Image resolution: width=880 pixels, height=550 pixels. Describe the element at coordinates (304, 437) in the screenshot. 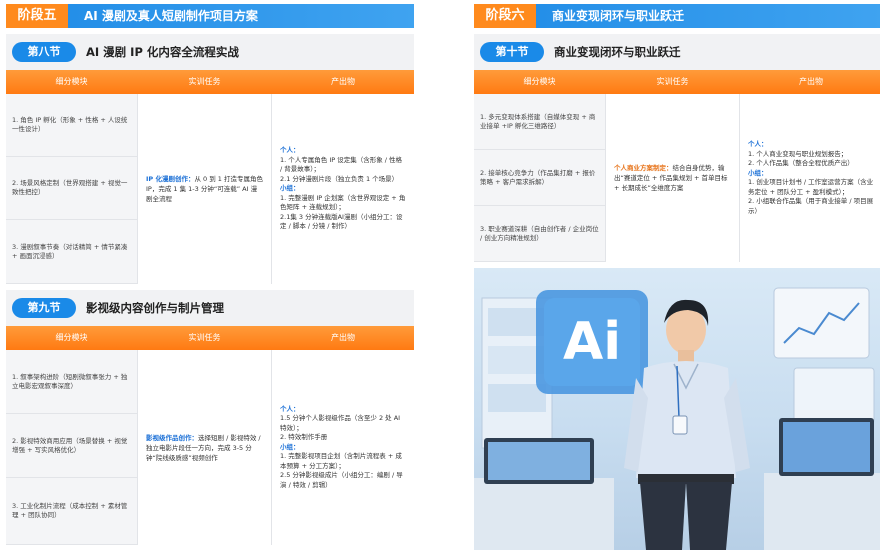

I see `output-item: 2. 特效制作手册` at that location.